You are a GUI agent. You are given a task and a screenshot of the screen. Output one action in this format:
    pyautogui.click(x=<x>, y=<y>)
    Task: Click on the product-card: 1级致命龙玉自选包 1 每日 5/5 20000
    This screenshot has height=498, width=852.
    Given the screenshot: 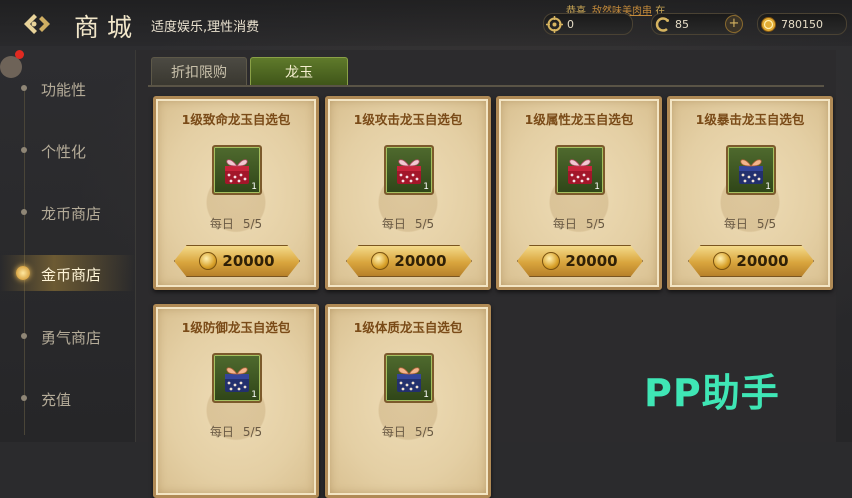 What is the action you would take?
    pyautogui.click(x=236, y=193)
    